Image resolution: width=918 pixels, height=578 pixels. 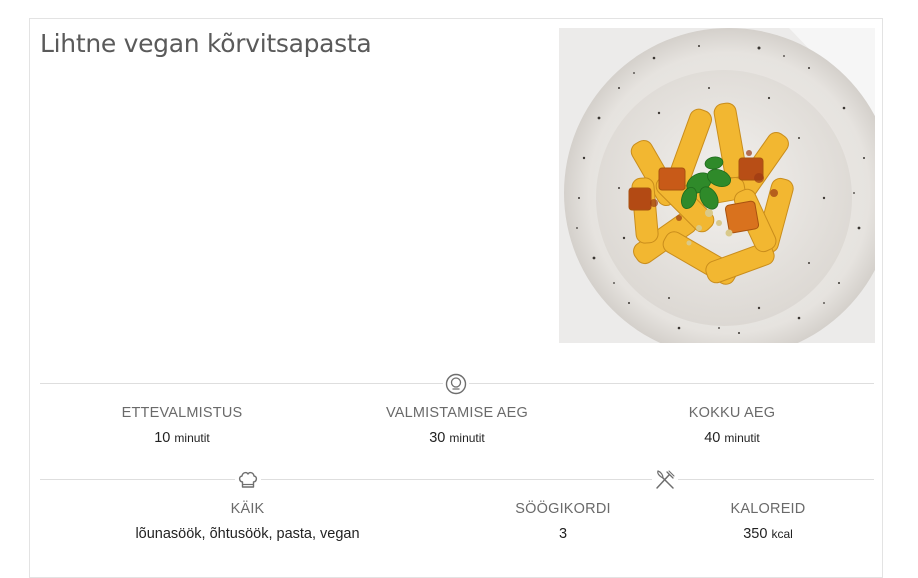 What do you see at coordinates (732, 425) in the screenshot?
I see `total-time: KOKKU AEG 40 minutit` at bounding box center [732, 425].